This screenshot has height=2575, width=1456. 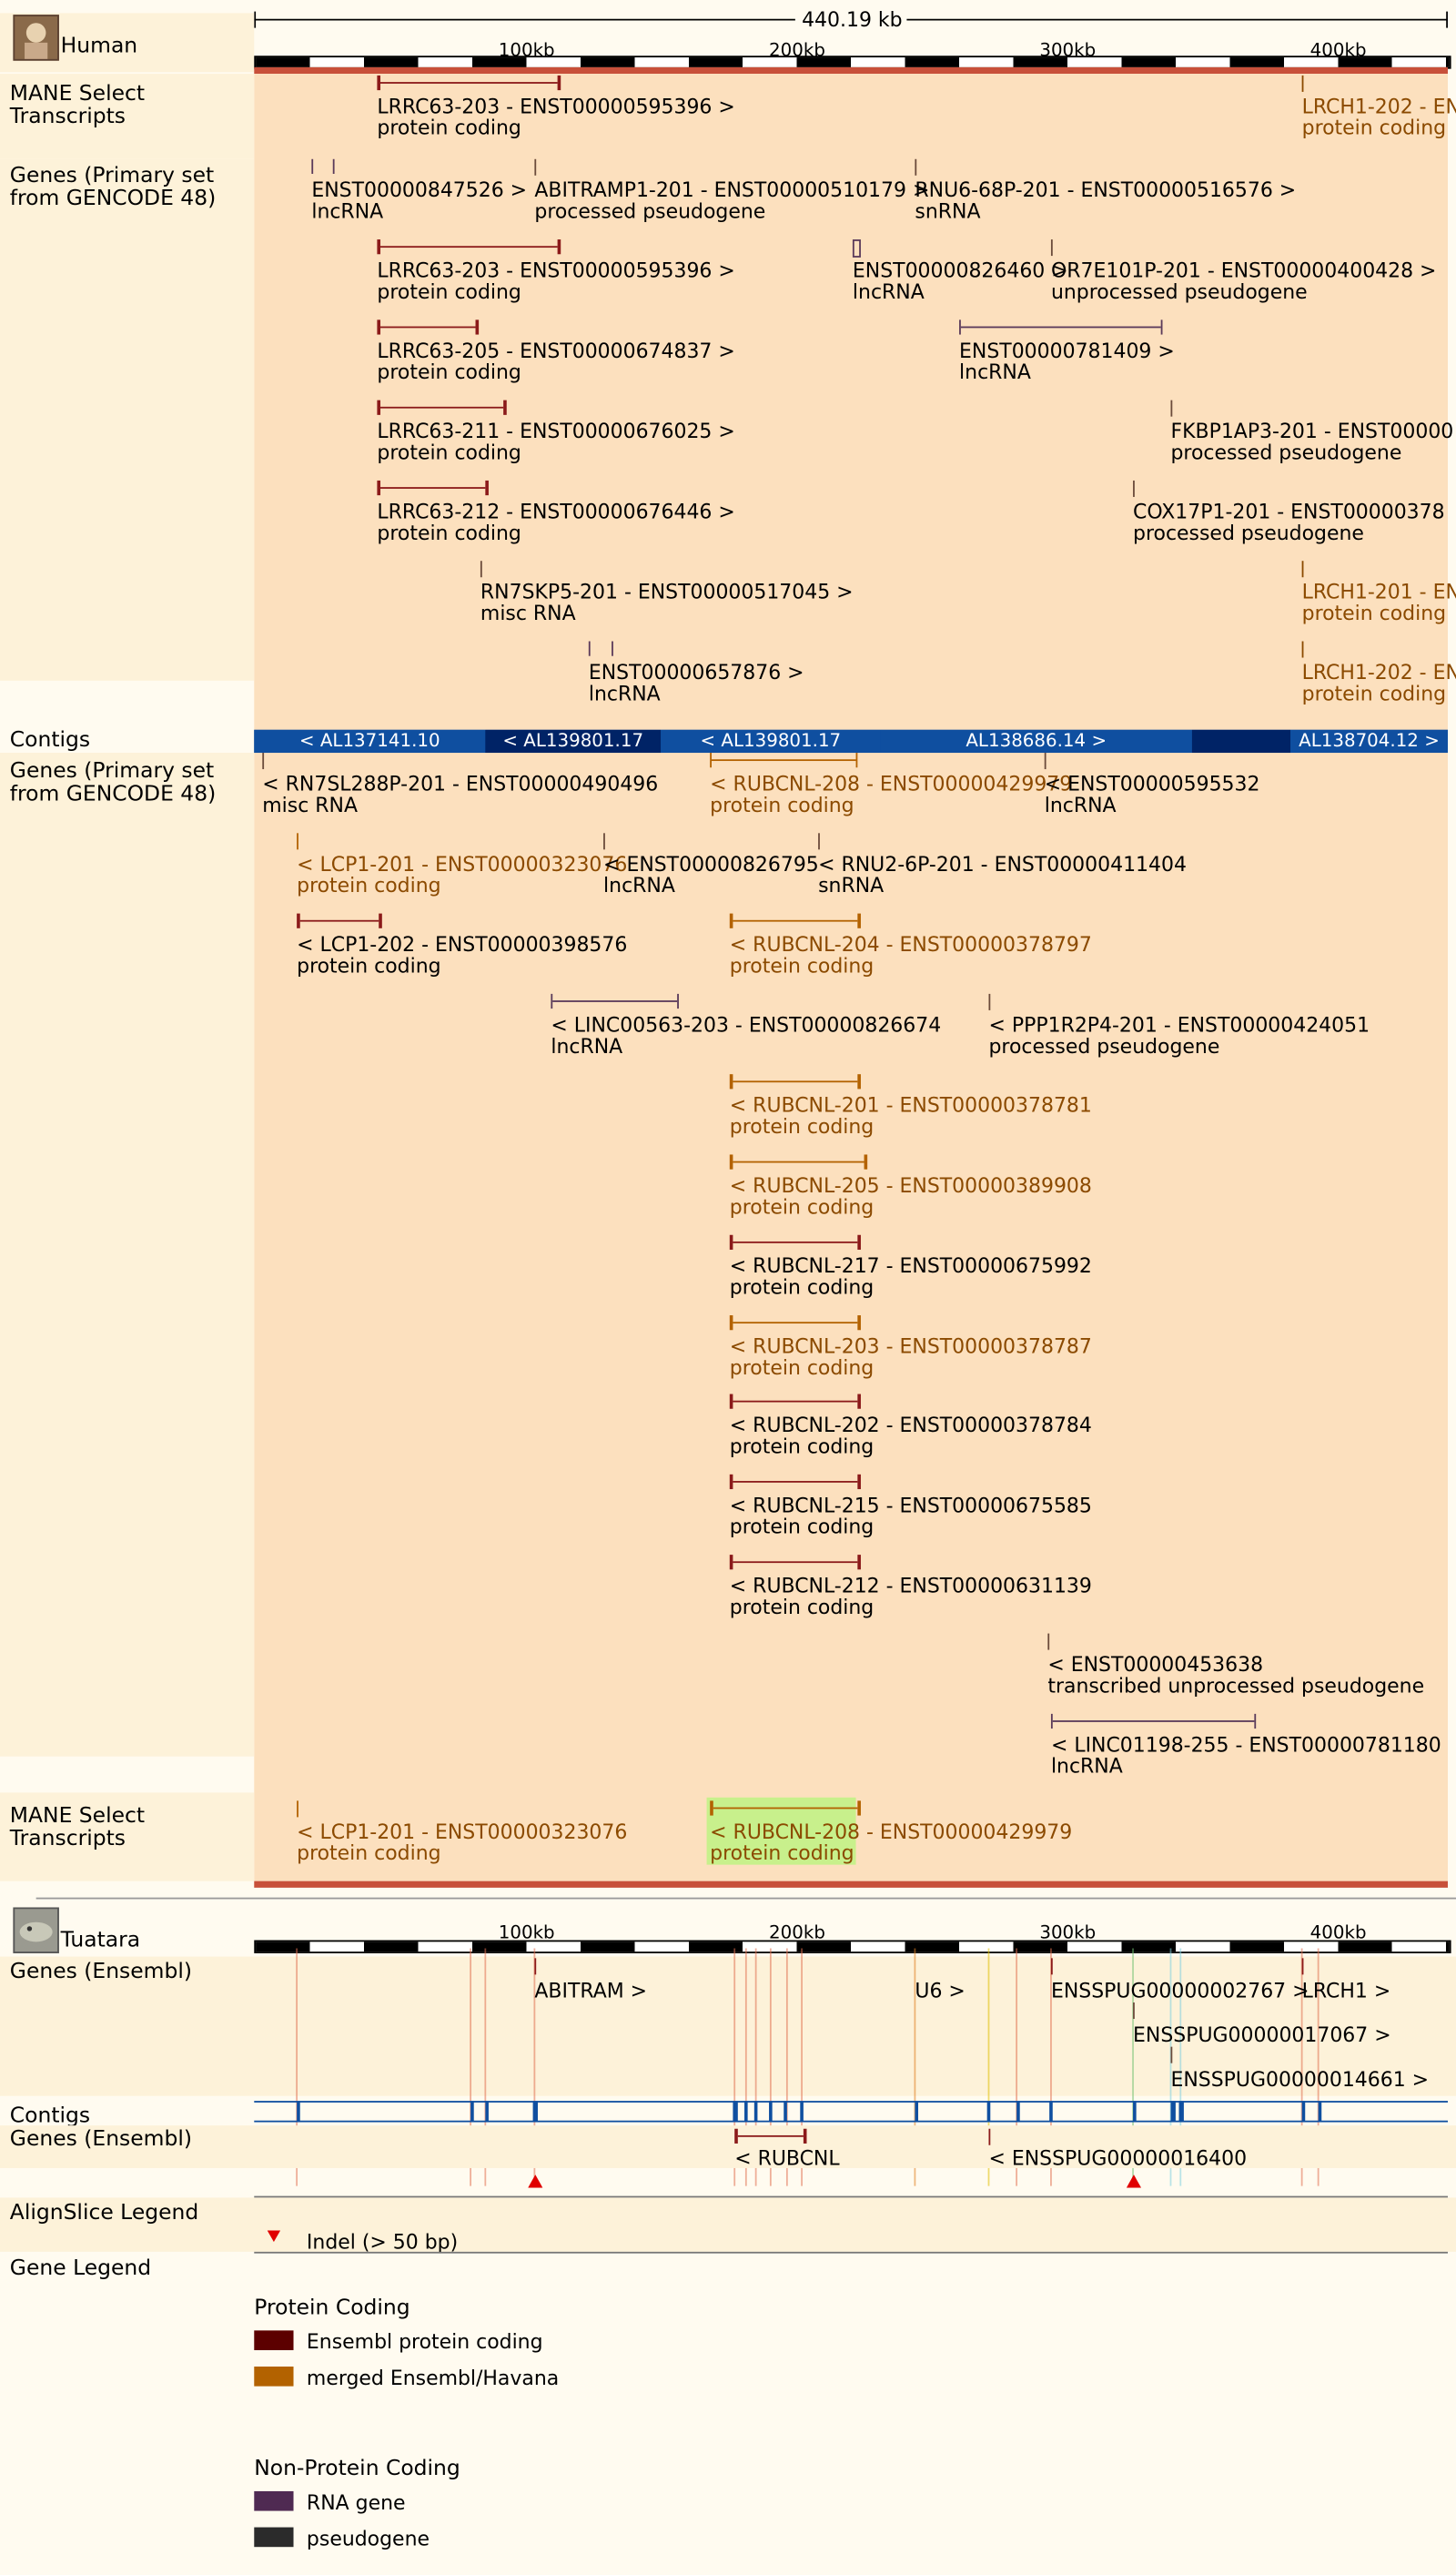 What do you see at coordinates (1369, 741) in the screenshot?
I see `contig-4: AL138704.12 >` at bounding box center [1369, 741].